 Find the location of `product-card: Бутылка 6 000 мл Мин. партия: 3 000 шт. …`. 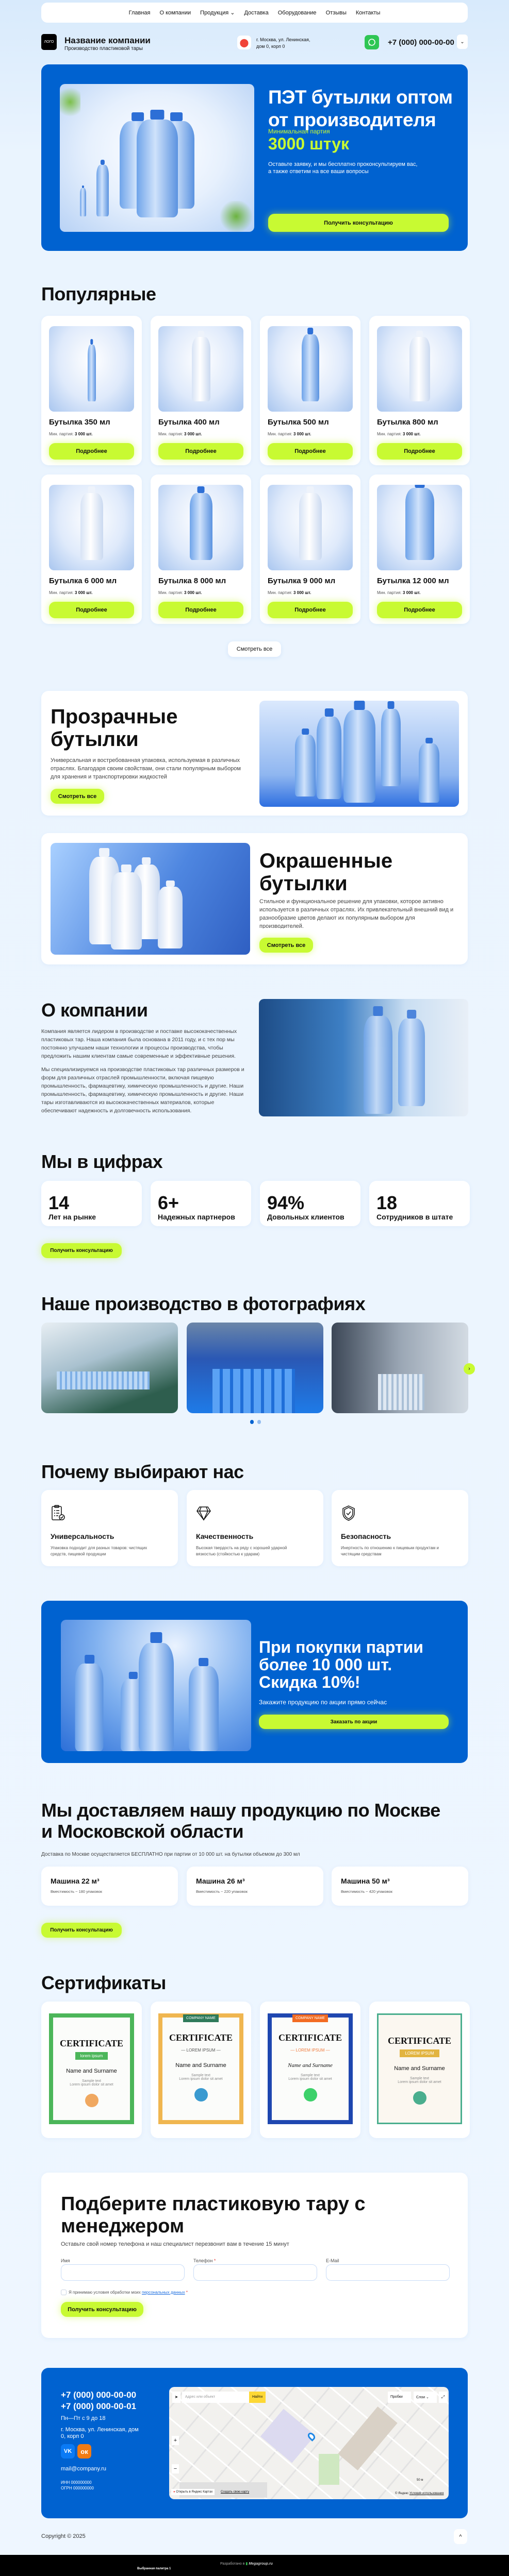

product-card: Бутылка 6 000 мл Мин. партия: 3 000 шт. … is located at coordinates (91, 549).